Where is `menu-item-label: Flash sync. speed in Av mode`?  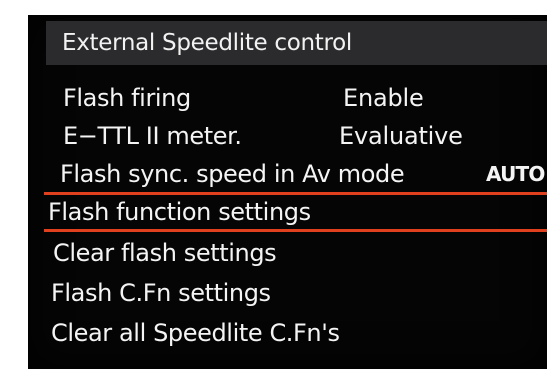
menu-item-label: Flash sync. speed in Av mode is located at coordinates (232, 174).